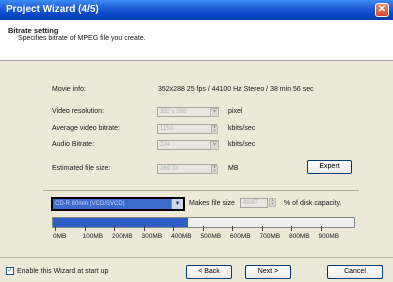 The image size is (393, 282). I want to click on disk-capacity-bar-fill, so click(120, 222).